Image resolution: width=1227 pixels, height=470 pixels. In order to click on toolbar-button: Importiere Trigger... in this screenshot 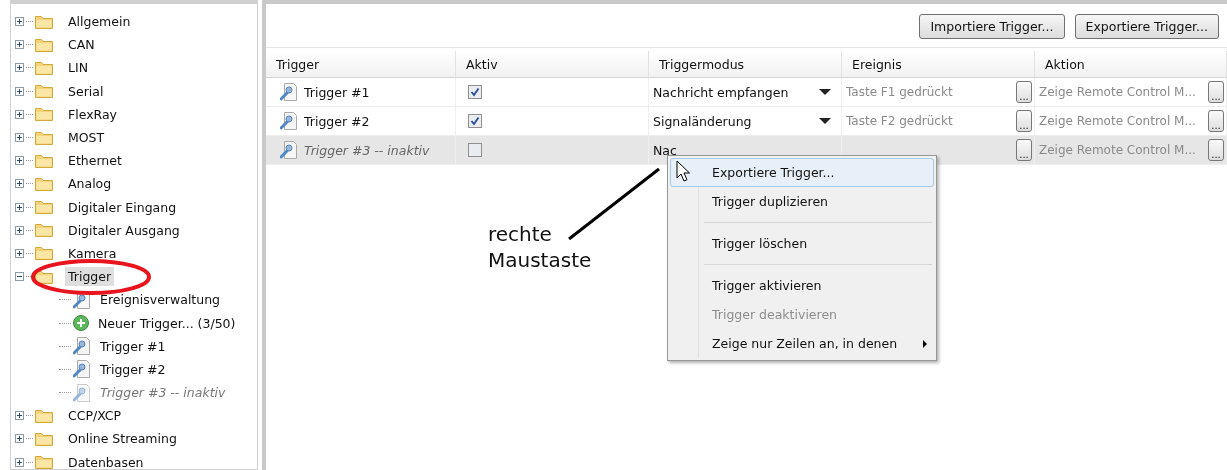, I will do `click(992, 26)`.